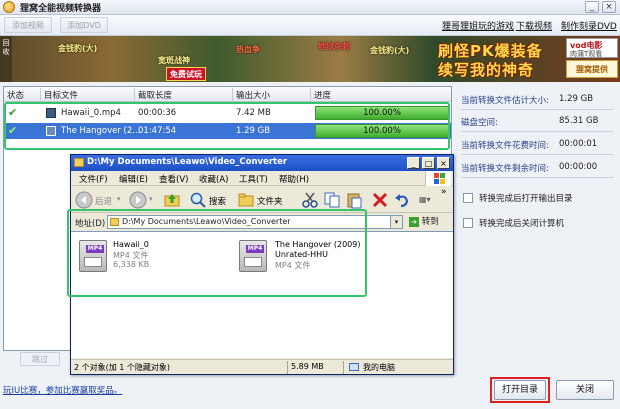 Image resolution: width=620 pixels, height=409 pixels. I want to click on status-location: 我的电脑, so click(379, 367).